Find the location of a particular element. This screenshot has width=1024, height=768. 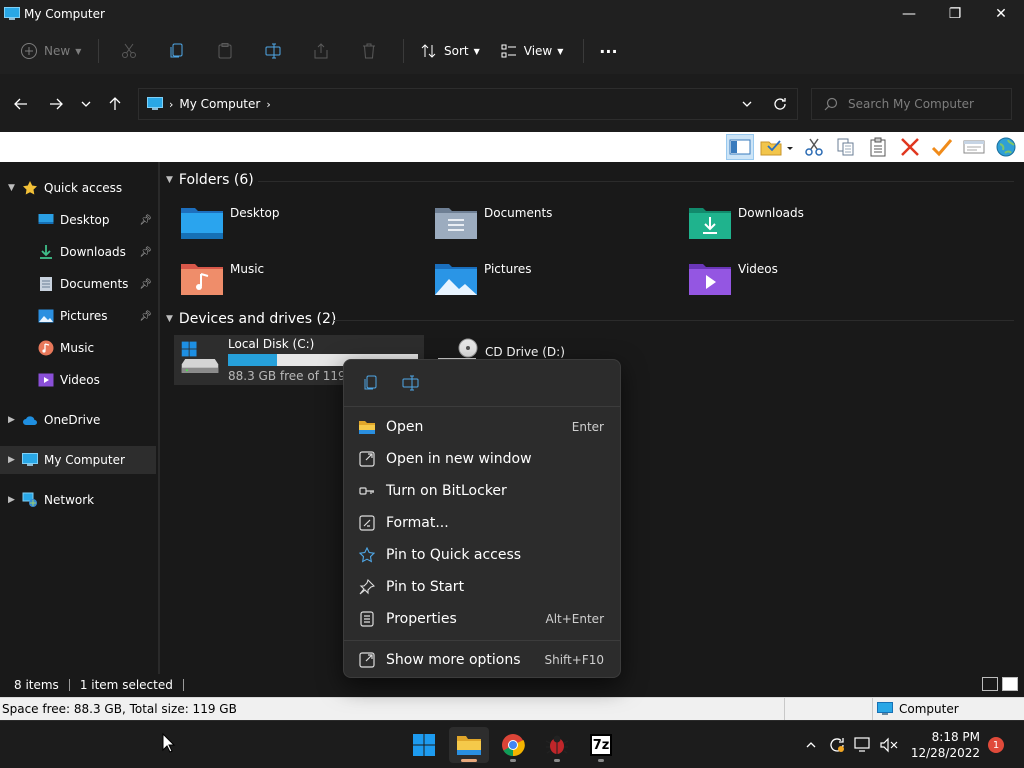

sidebar-item-label: Videos is located at coordinates (80, 380).